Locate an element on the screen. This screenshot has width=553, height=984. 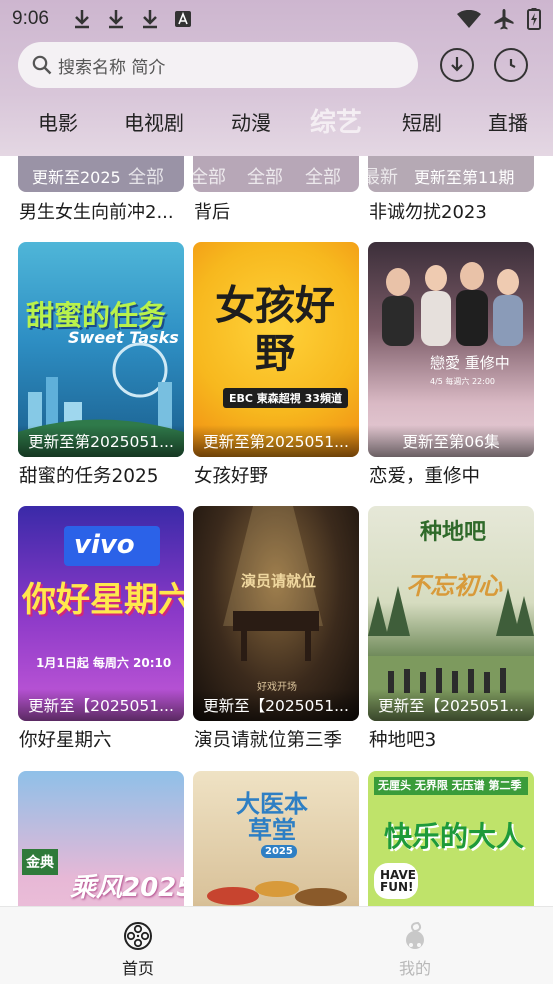
show-card: 戀愛 重修中 4/5 每週六 22:00 更新至第06集 is located at coordinates (451, 349).